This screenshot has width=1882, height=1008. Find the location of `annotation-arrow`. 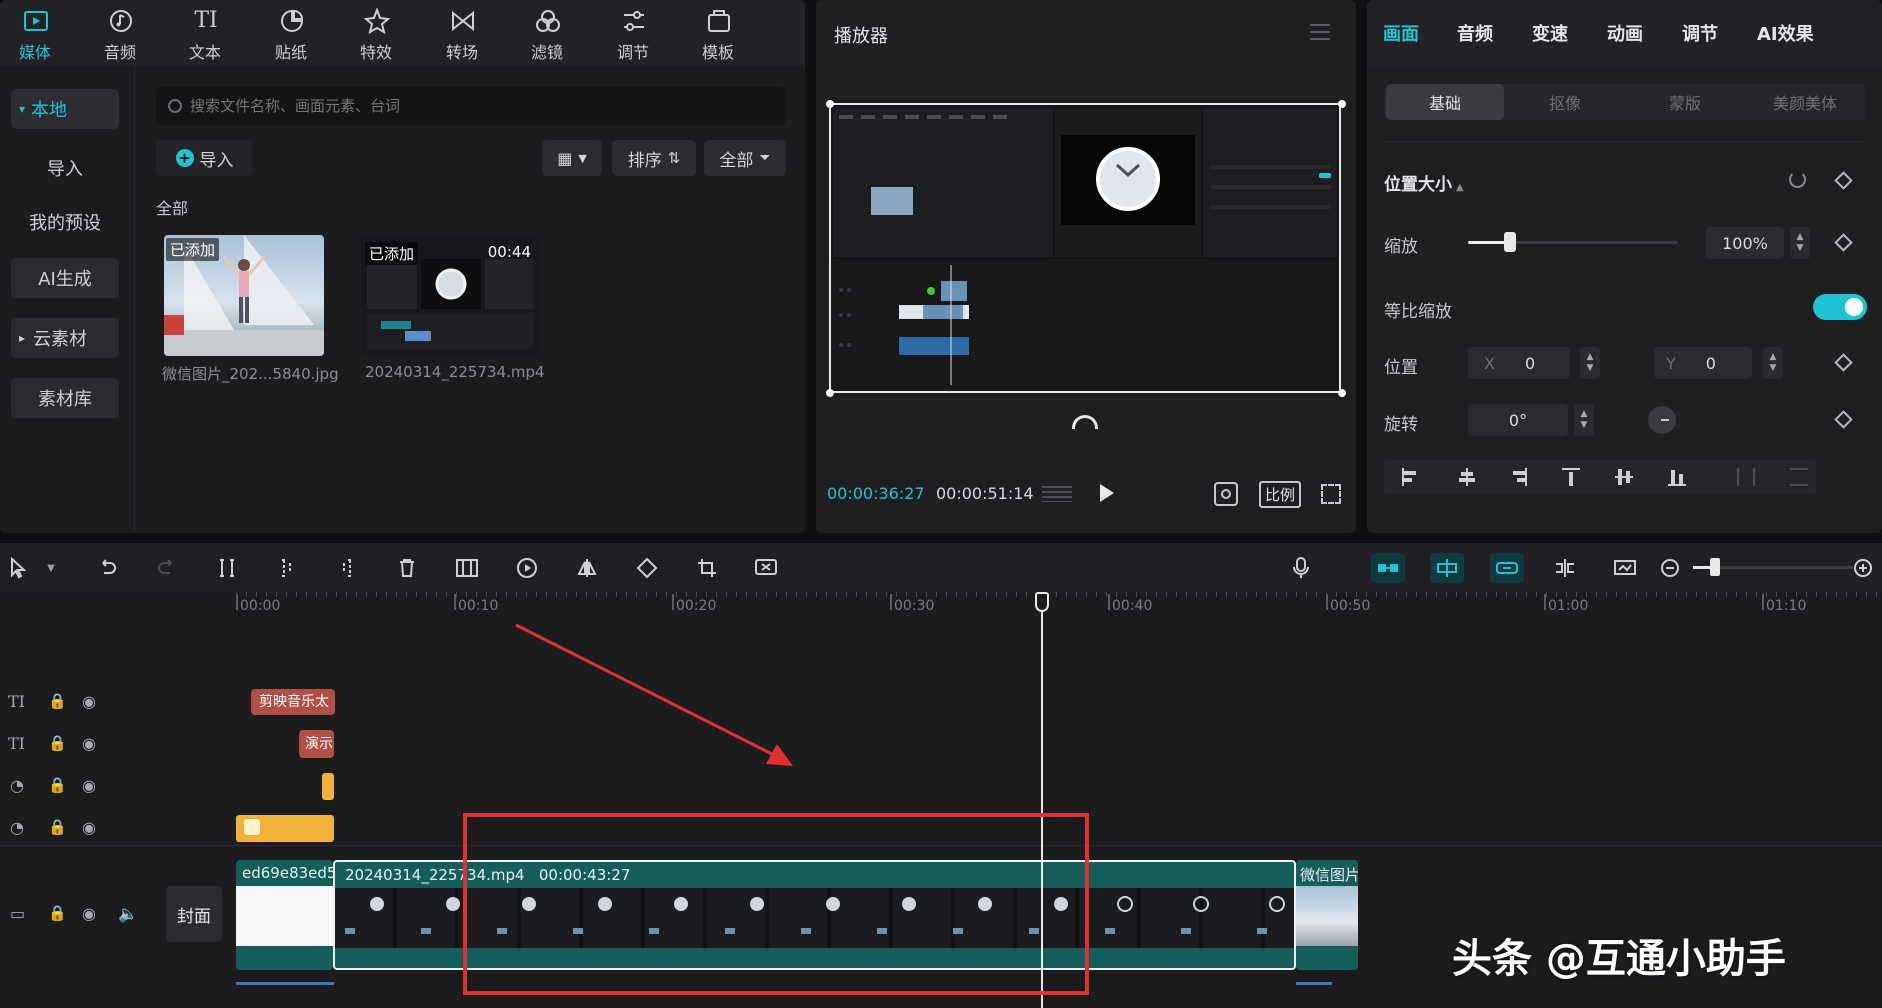

annotation-arrow is located at coordinates (648, 691).